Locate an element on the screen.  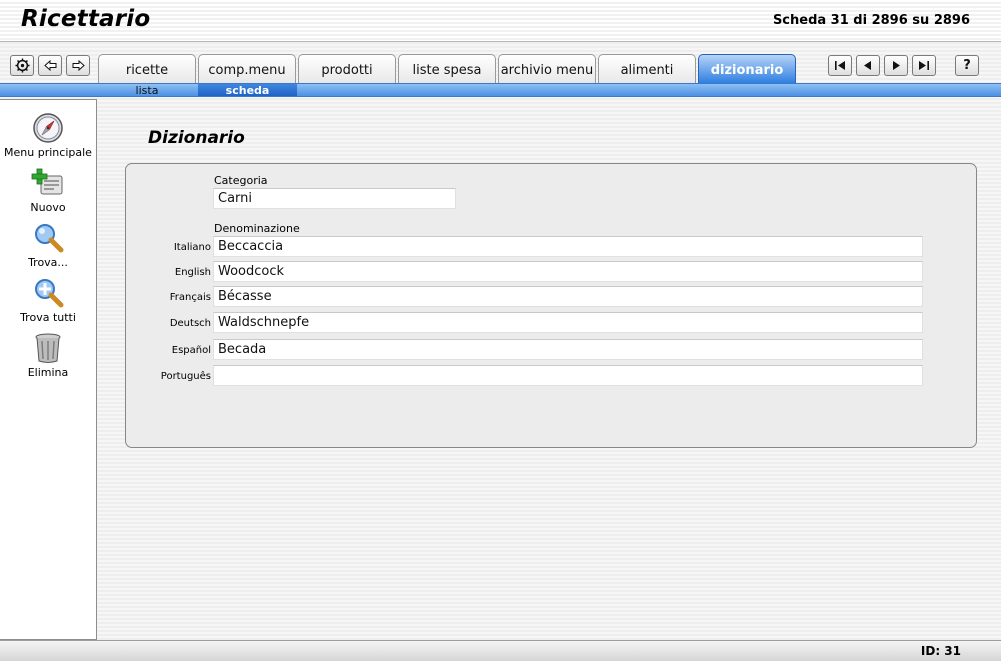
subtab-scheda: scheda is located at coordinates (247, 90).